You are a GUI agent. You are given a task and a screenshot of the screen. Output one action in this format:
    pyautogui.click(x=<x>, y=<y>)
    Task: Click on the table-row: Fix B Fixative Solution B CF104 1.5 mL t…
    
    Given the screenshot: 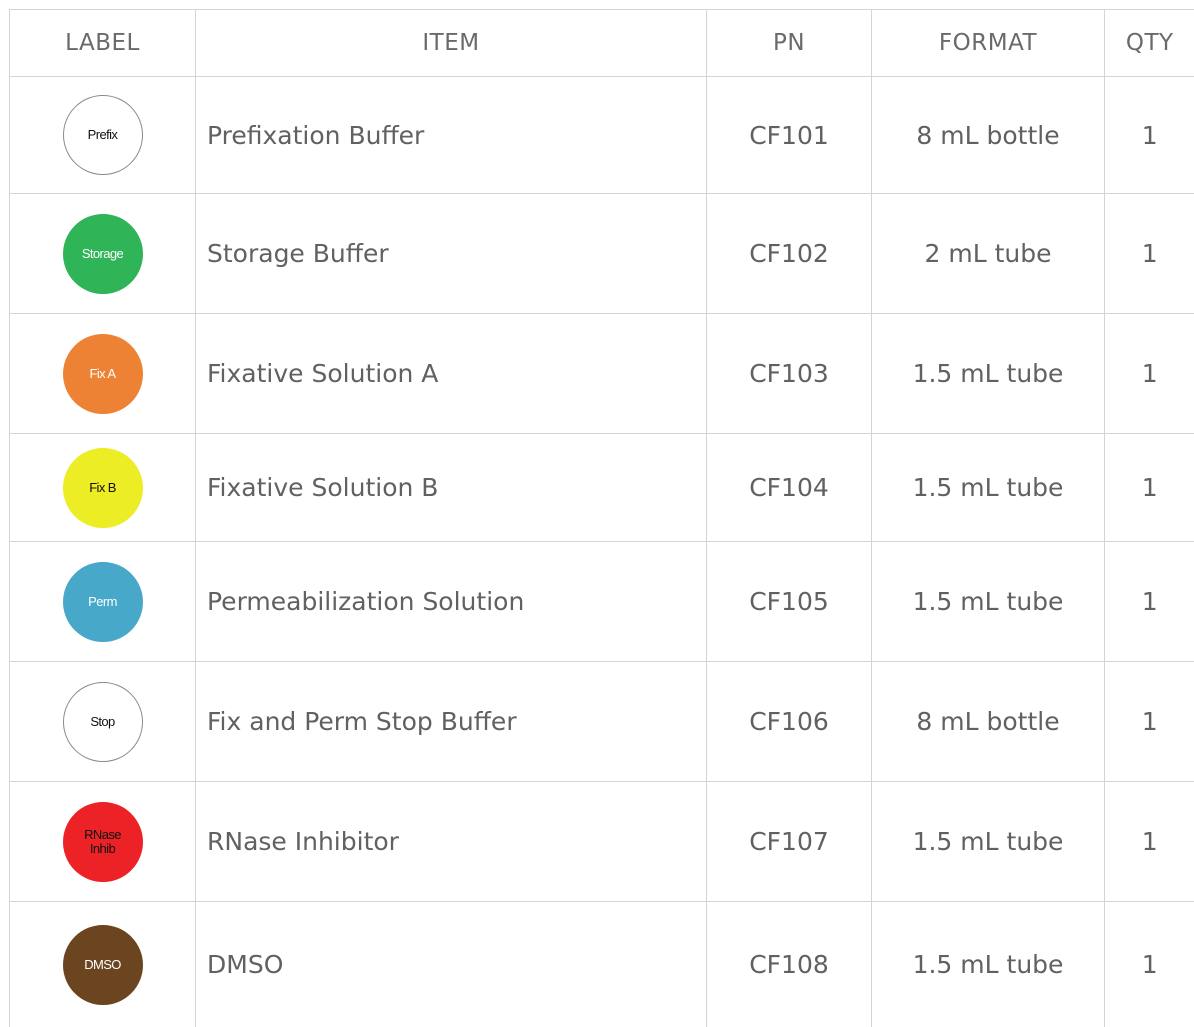 What is the action you would take?
    pyautogui.click(x=601, y=487)
    